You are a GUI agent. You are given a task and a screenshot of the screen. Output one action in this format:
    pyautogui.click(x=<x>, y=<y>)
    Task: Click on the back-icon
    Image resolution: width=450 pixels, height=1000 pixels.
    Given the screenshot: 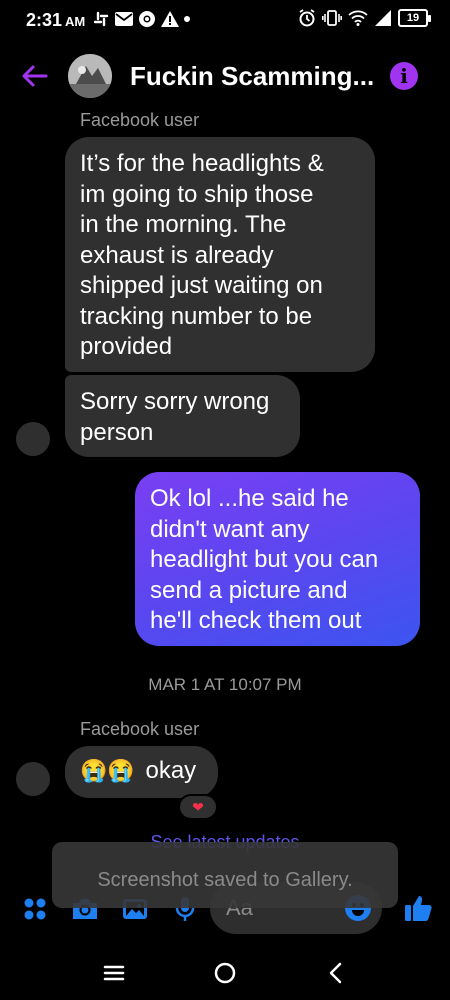 What is the action you would take?
    pyautogui.click(x=336, y=973)
    